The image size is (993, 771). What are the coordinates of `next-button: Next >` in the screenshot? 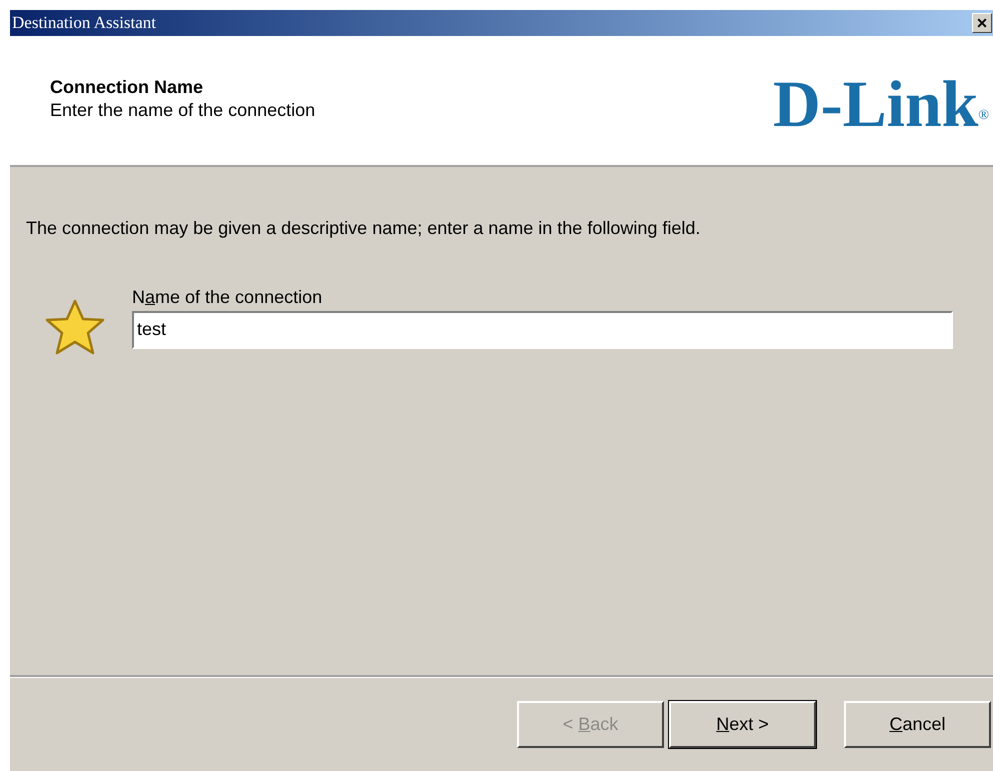 It's located at (742, 724).